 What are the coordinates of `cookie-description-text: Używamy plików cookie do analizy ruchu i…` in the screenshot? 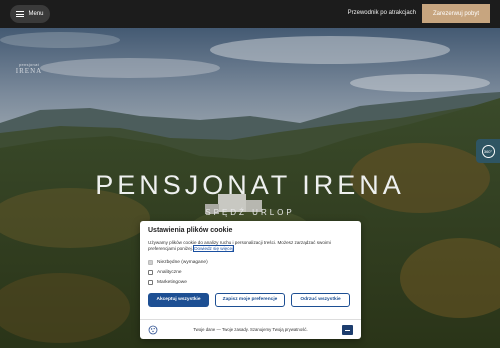 It's located at (239, 246).